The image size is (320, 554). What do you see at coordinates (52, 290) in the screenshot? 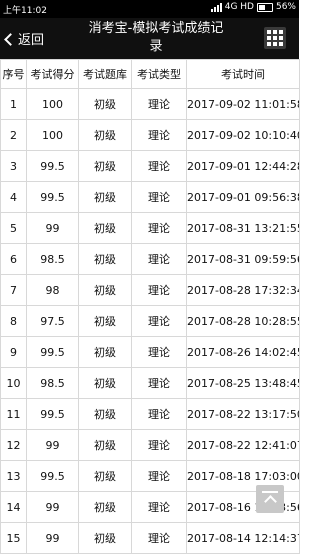
I see `cell-score: 98` at bounding box center [52, 290].